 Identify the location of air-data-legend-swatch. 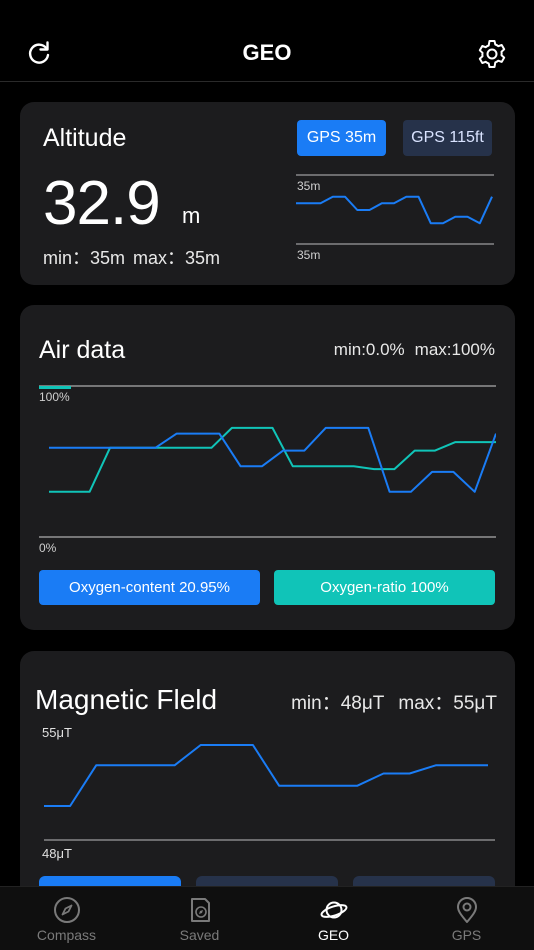
(55, 387).